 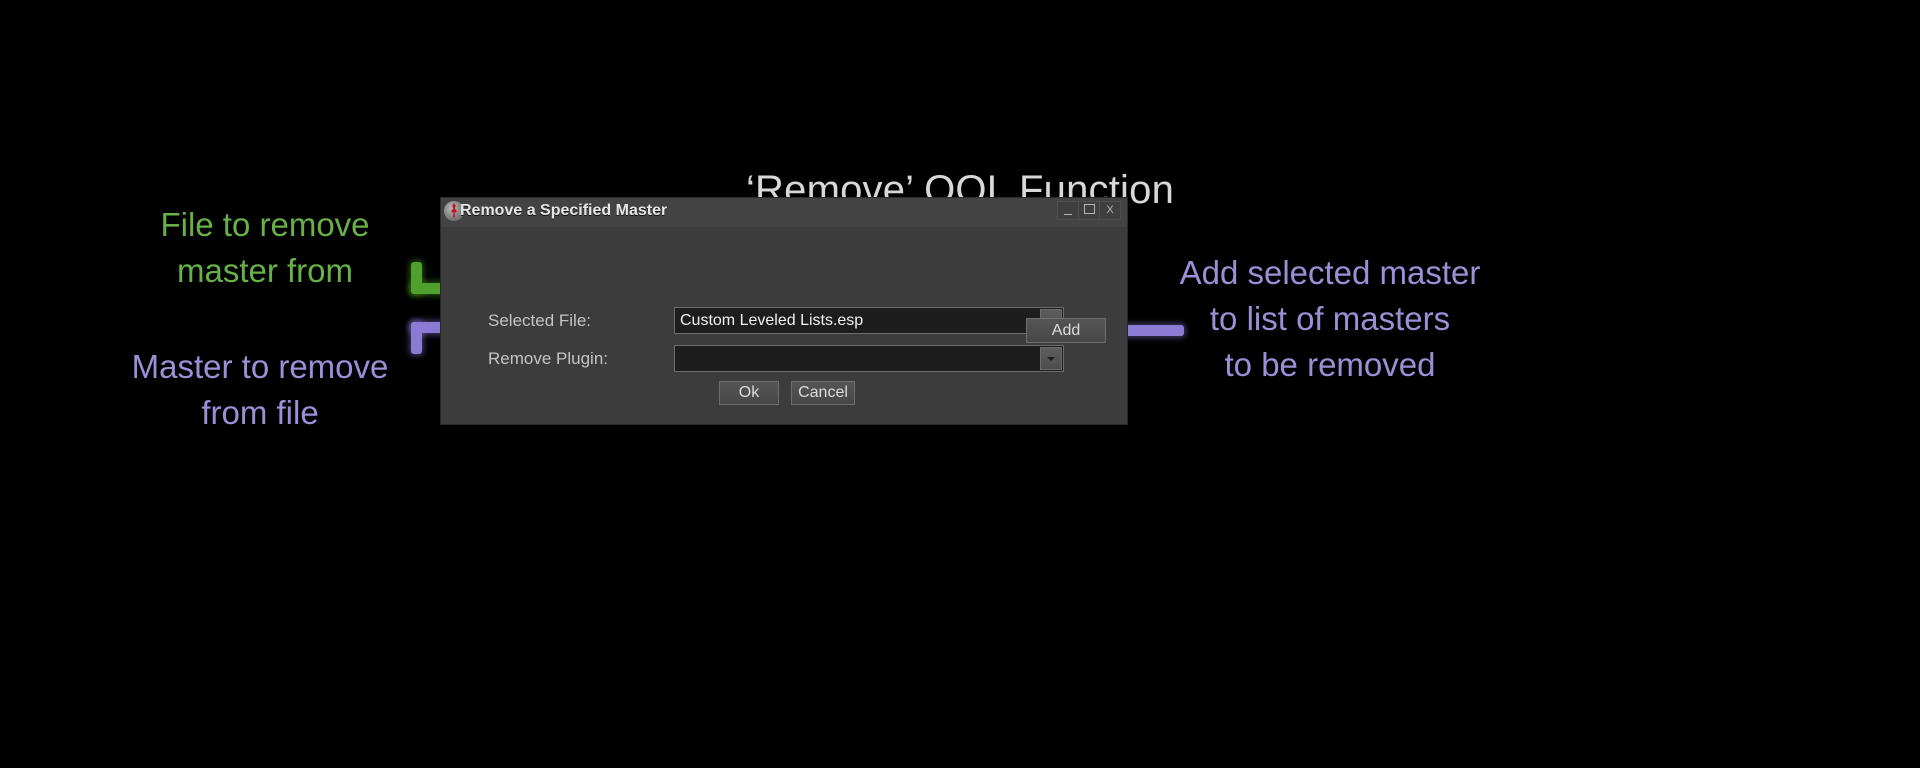 I want to click on cancel-button: Cancel, so click(x=823, y=393).